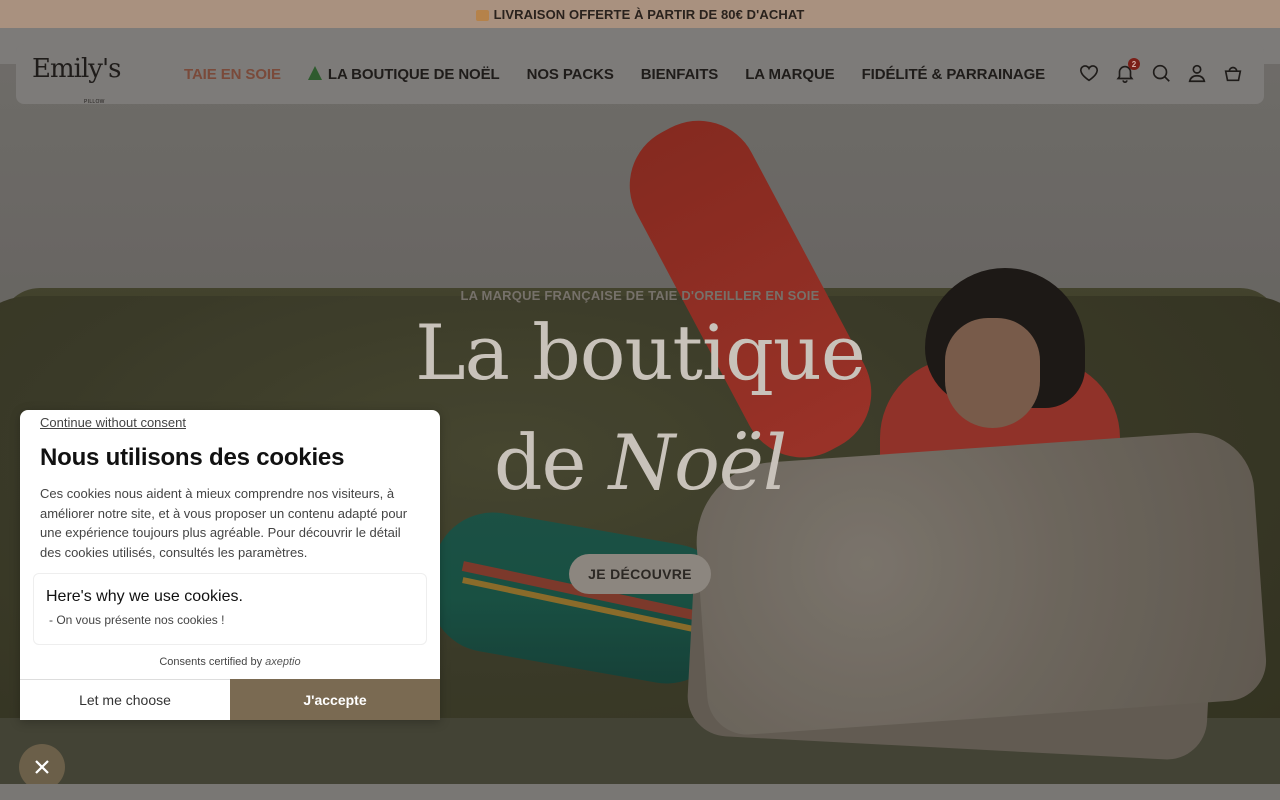 Image resolution: width=1280 pixels, height=800 pixels. Describe the element at coordinates (192, 457) in the screenshot. I see `cookie-title: Nous utilisons des cookies` at that location.